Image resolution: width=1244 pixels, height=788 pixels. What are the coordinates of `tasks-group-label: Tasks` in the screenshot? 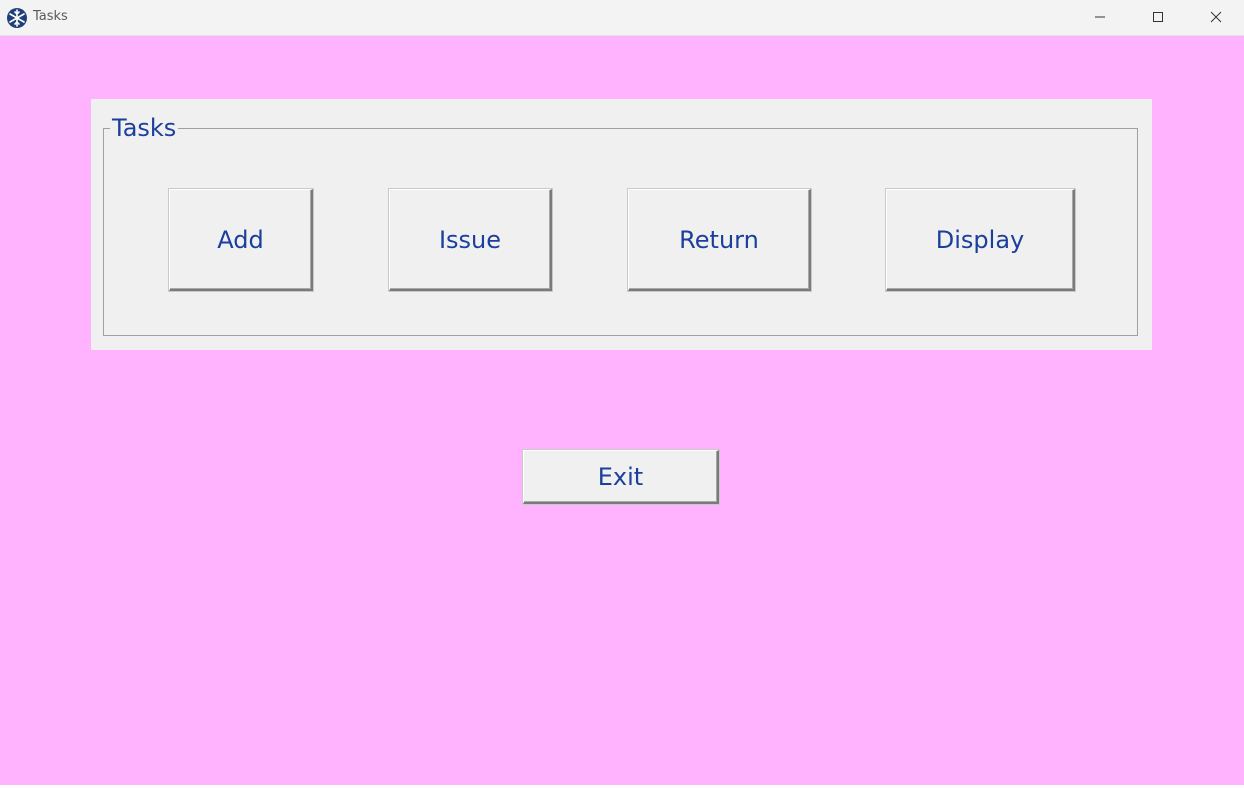 It's located at (144, 128).